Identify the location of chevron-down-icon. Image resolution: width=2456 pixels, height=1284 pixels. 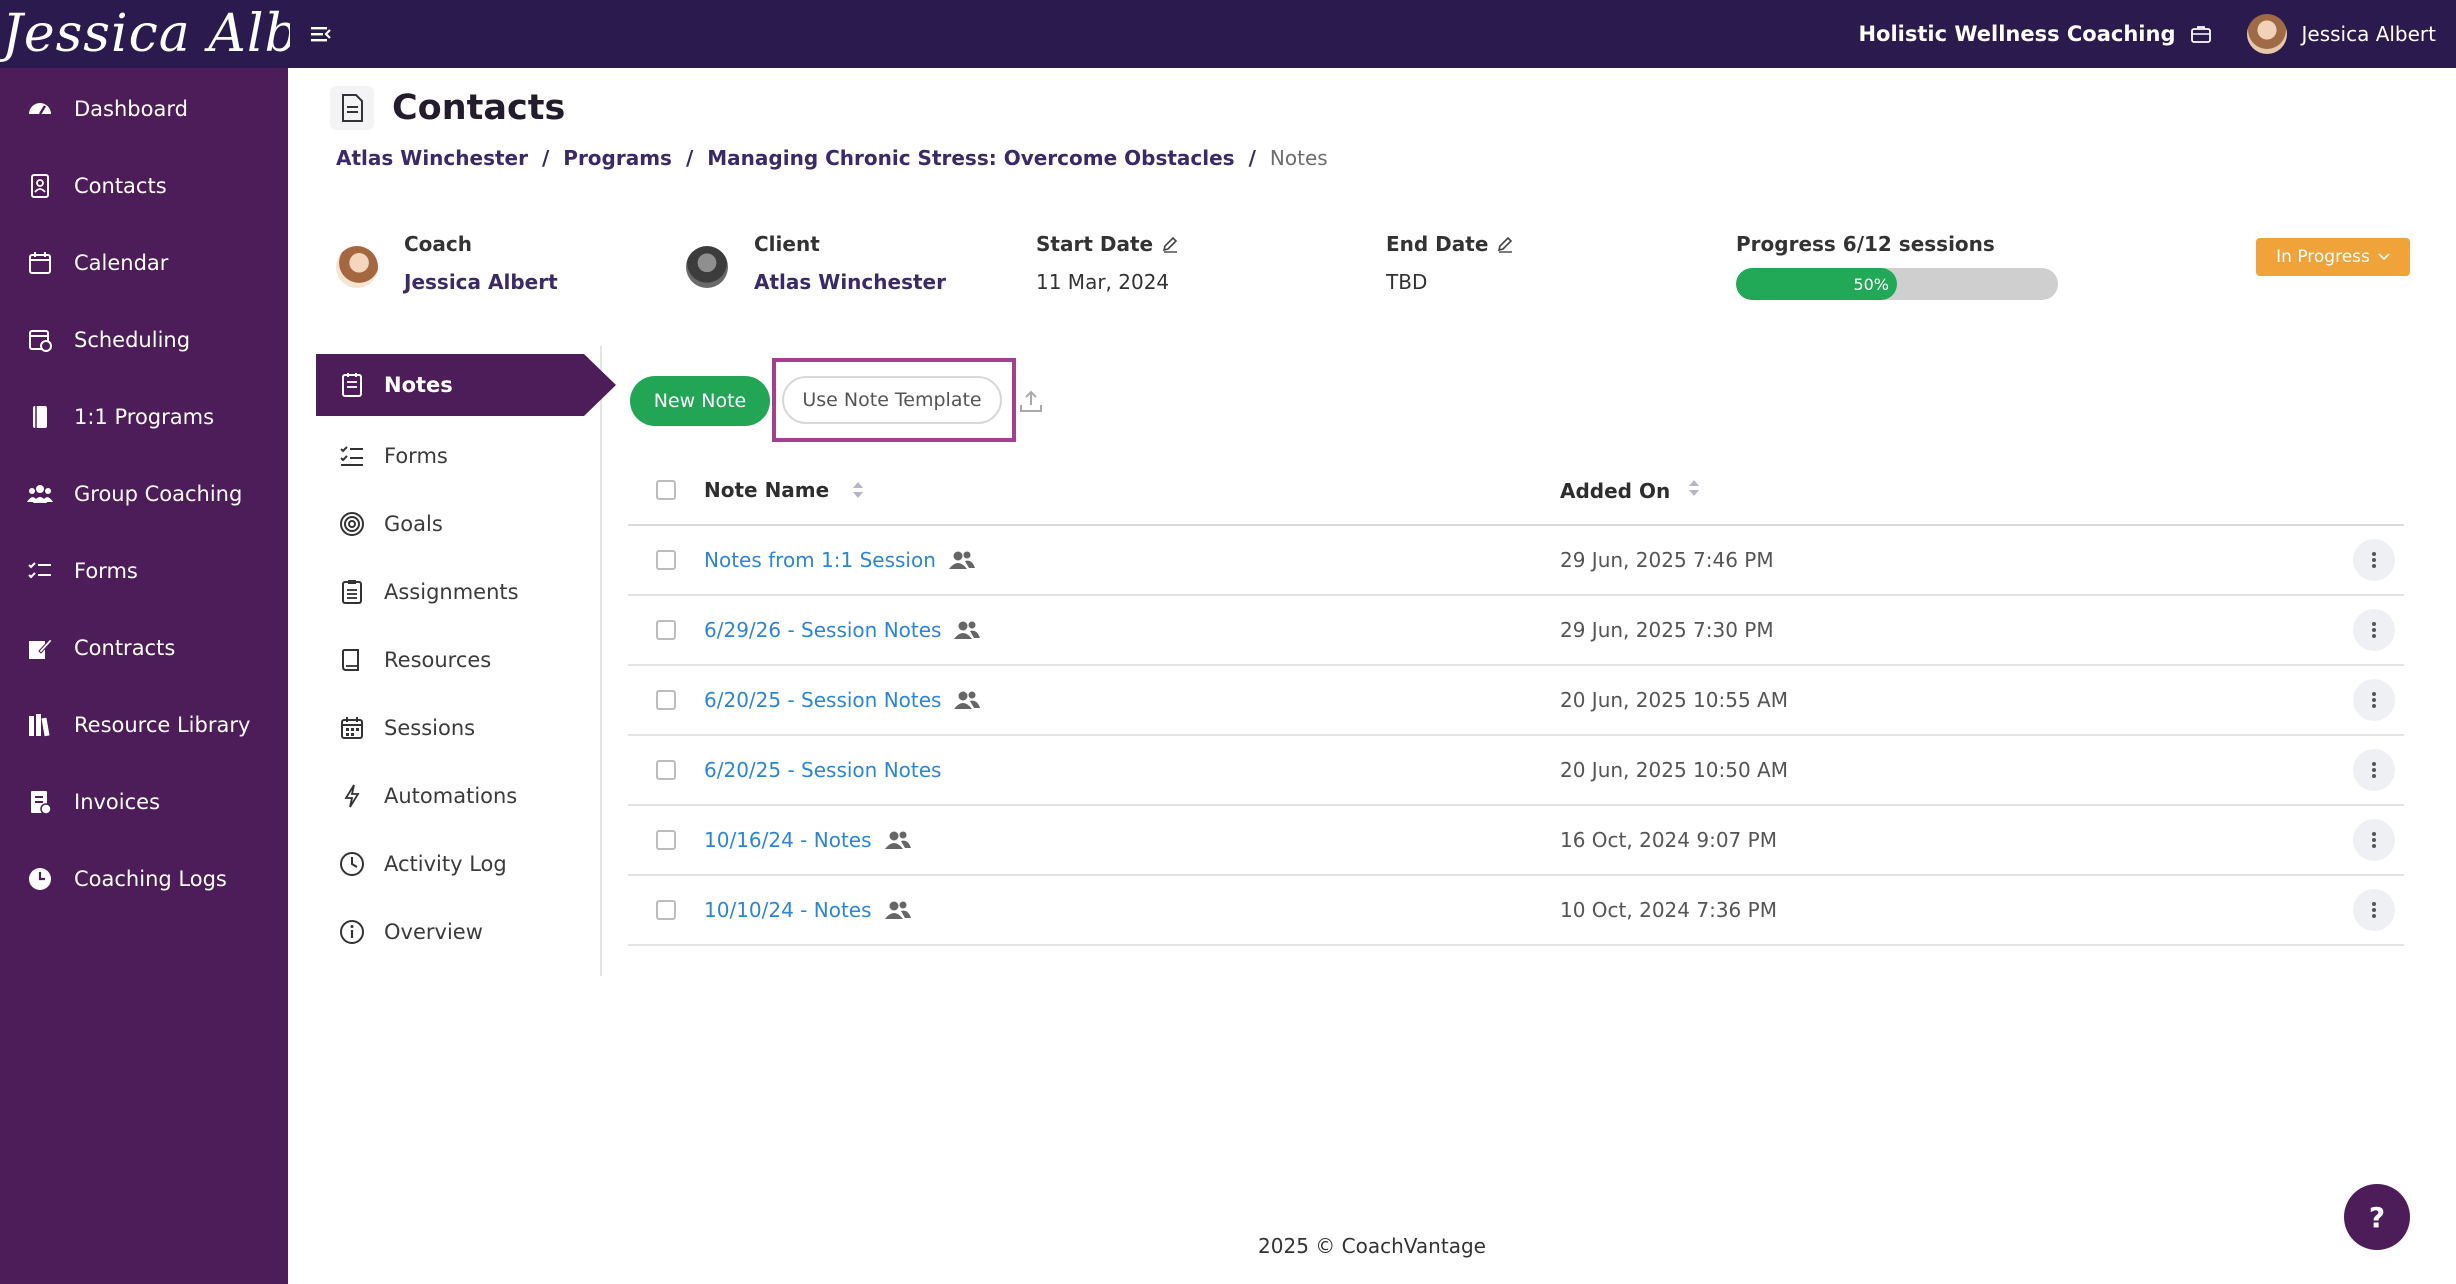
(2384, 257).